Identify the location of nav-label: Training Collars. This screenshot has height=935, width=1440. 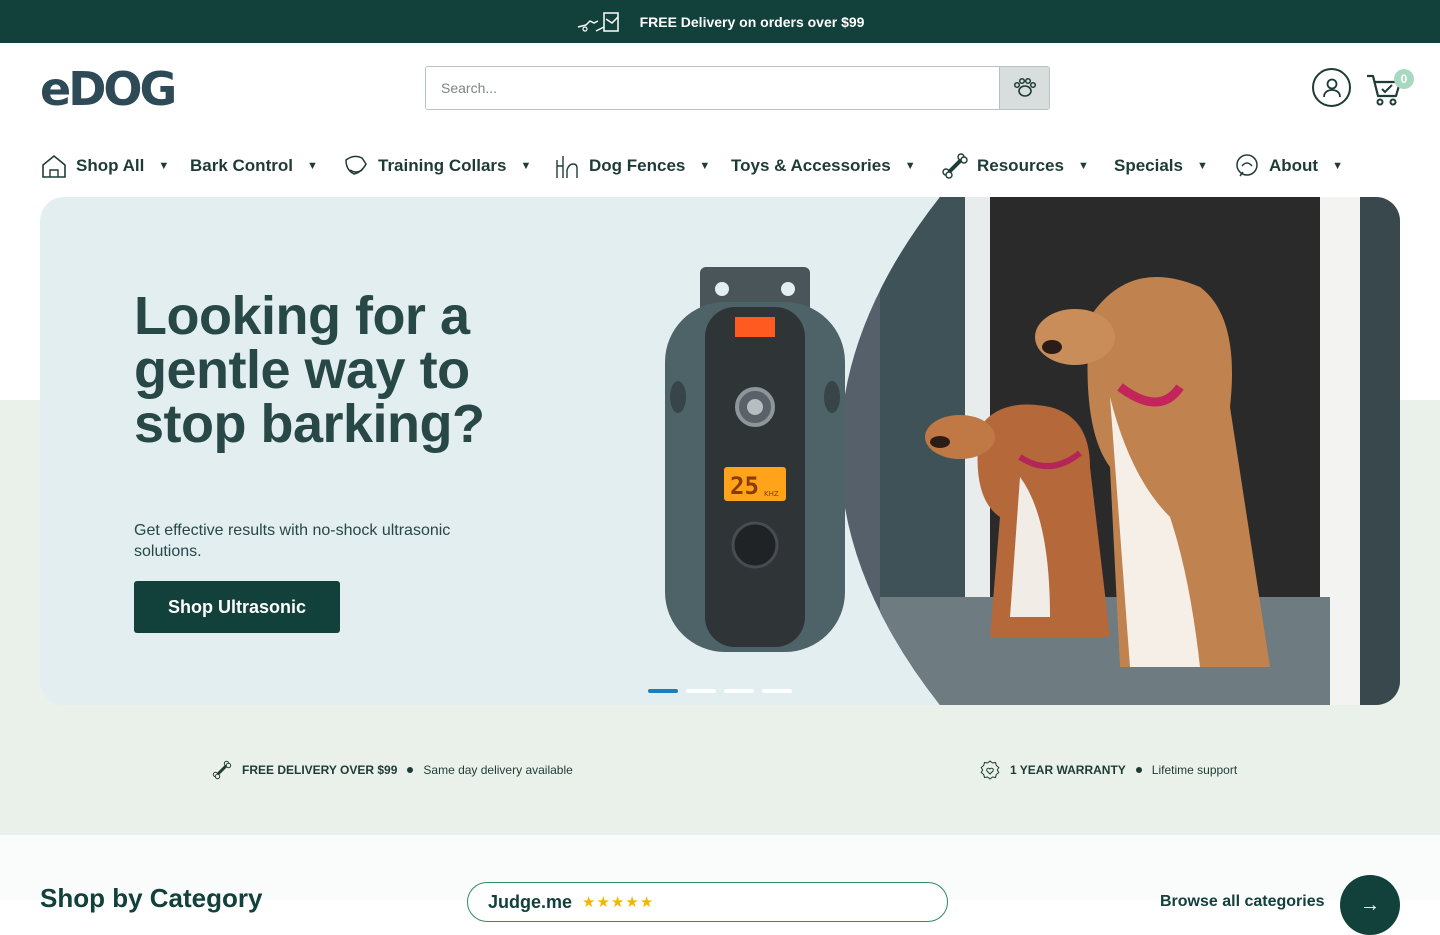
(442, 165).